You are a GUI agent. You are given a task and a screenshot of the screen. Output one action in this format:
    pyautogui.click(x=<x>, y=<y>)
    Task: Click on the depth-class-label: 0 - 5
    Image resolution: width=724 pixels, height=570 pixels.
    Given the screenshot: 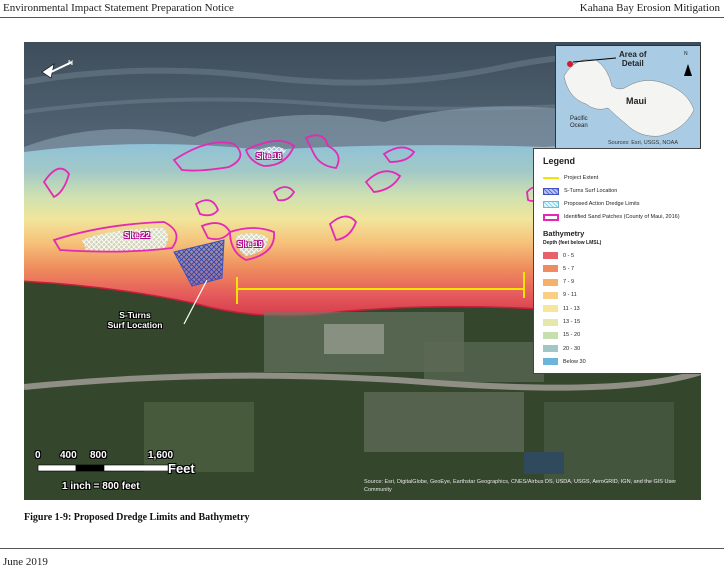 What is the action you would take?
    pyautogui.click(x=569, y=255)
    